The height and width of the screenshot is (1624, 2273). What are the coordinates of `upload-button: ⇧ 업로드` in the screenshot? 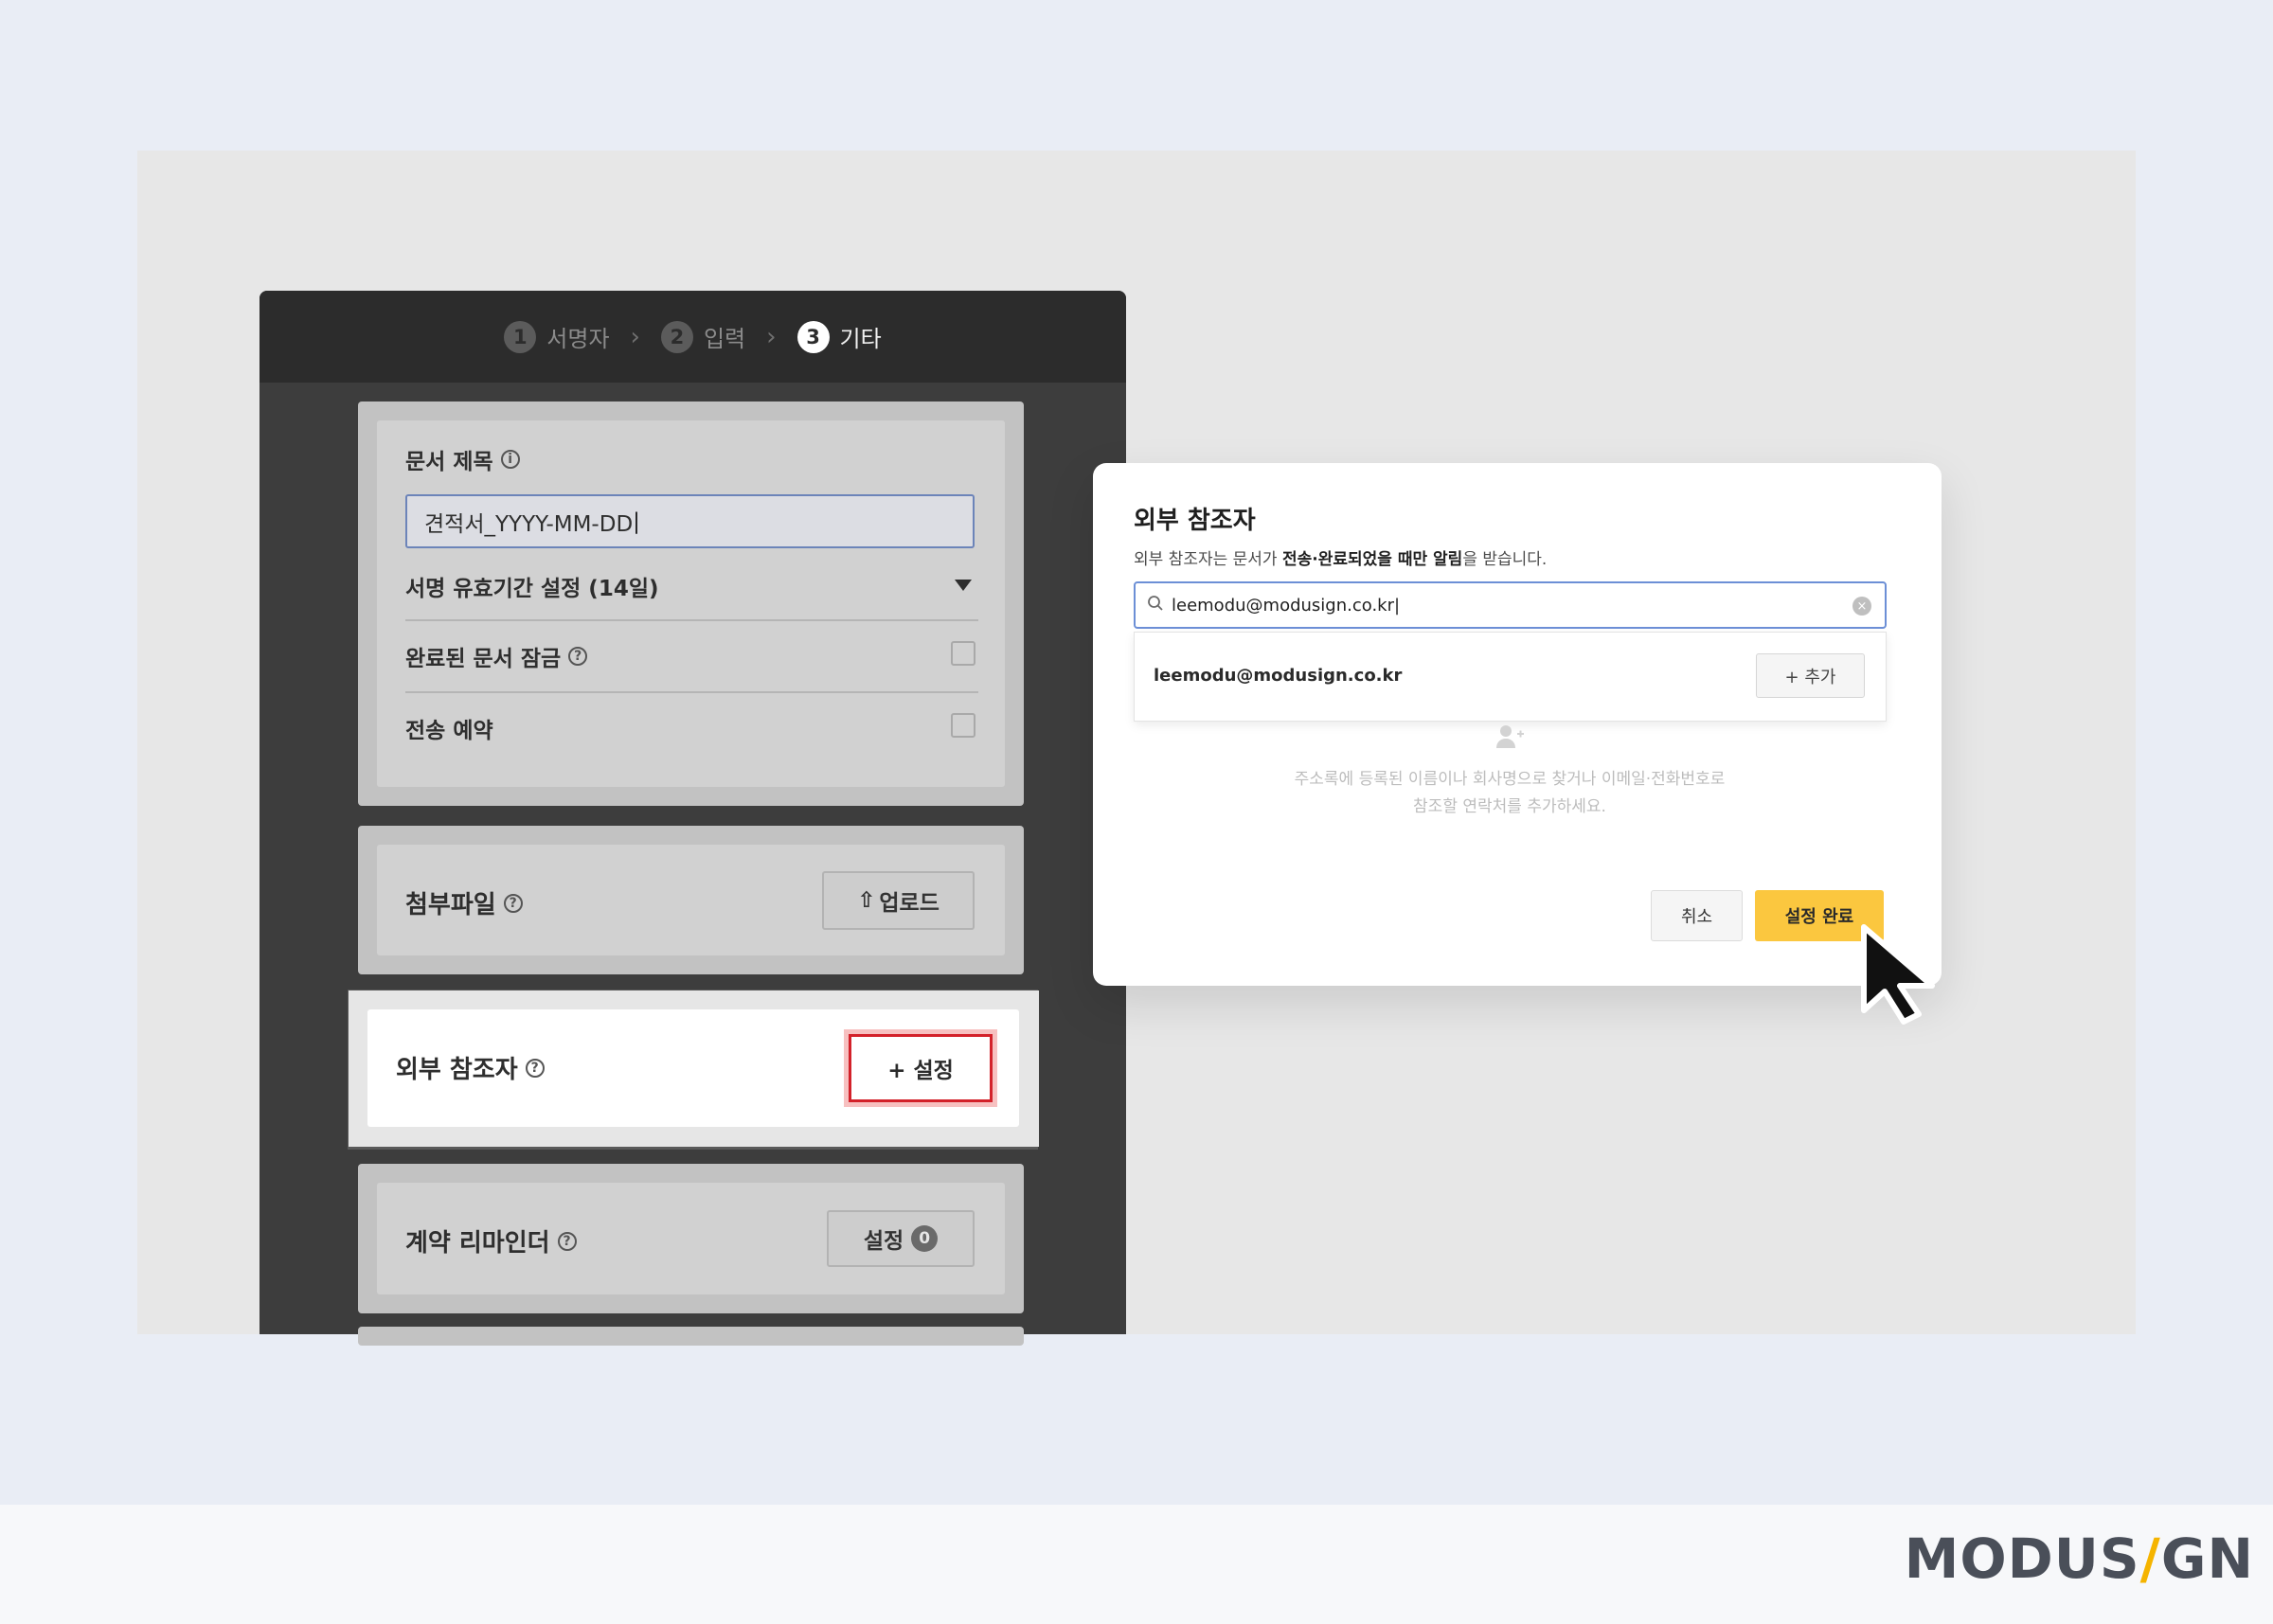 It's located at (899, 901).